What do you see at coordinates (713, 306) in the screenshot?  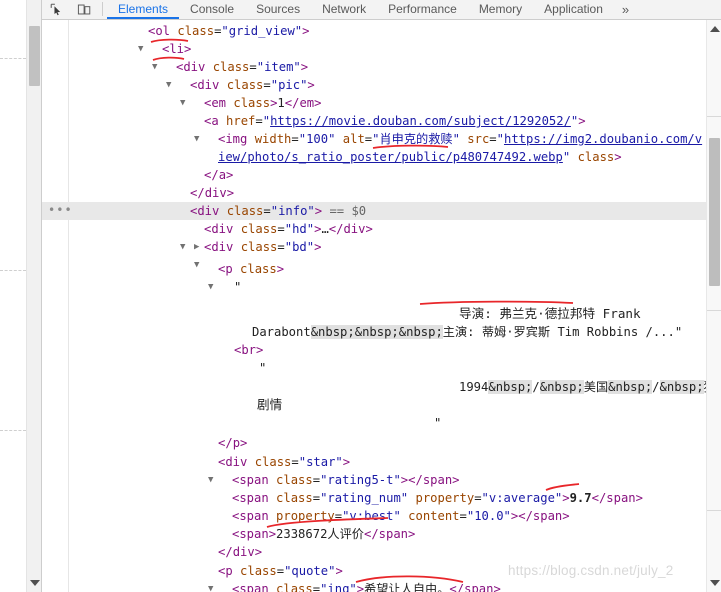 I see `devtools-scrollbar` at bounding box center [713, 306].